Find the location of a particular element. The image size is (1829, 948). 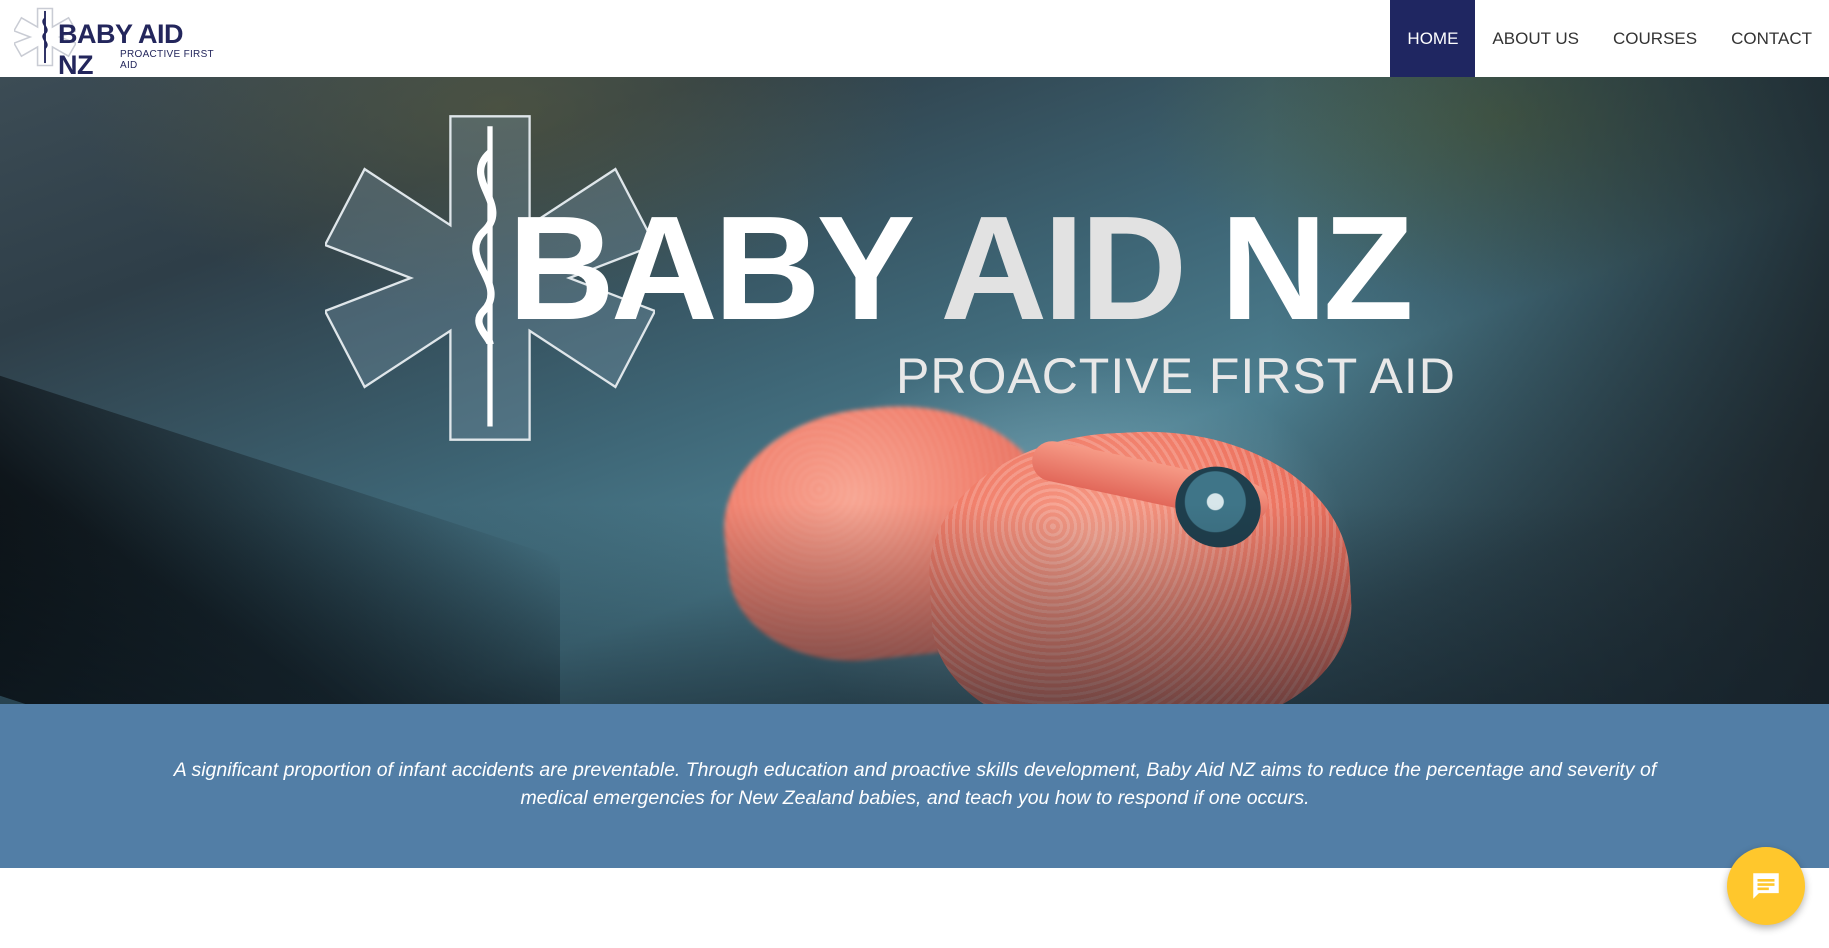

hero-title: BABY AID NZ is located at coordinates (961, 269).